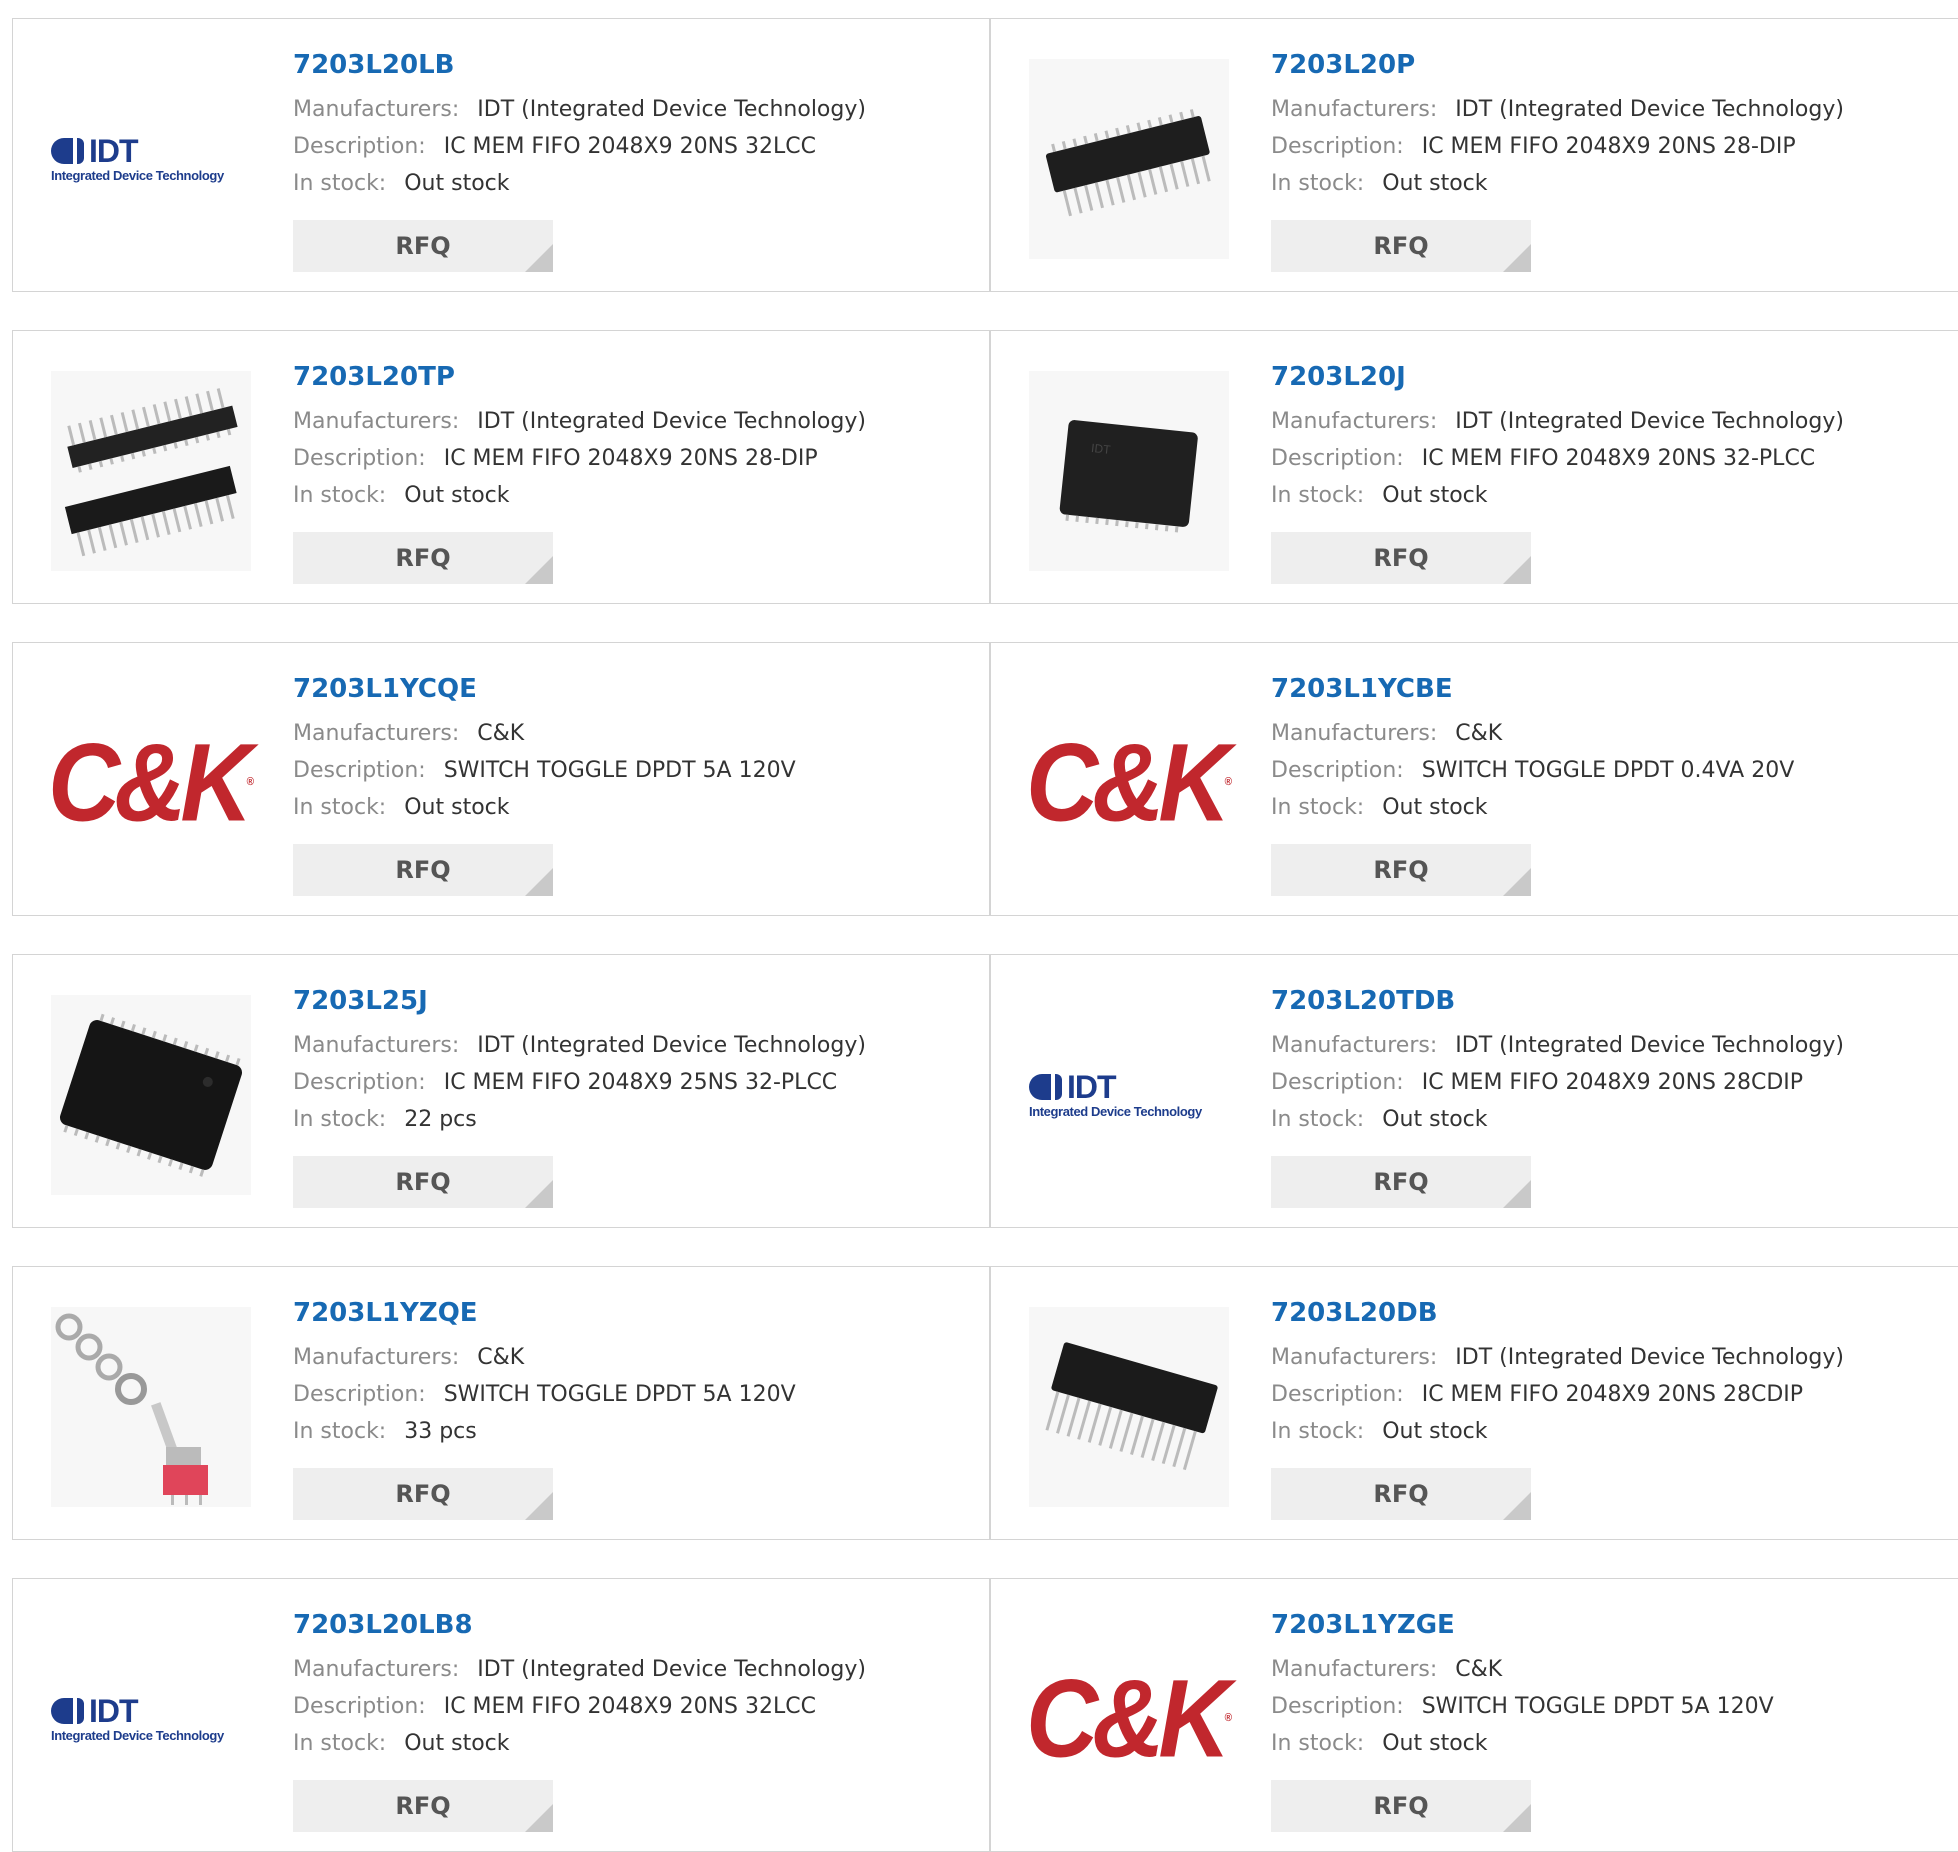 The height and width of the screenshot is (1852, 1958). Describe the element at coordinates (1557, 1313) in the screenshot. I see `part-number-link: 7203L20DB` at that location.